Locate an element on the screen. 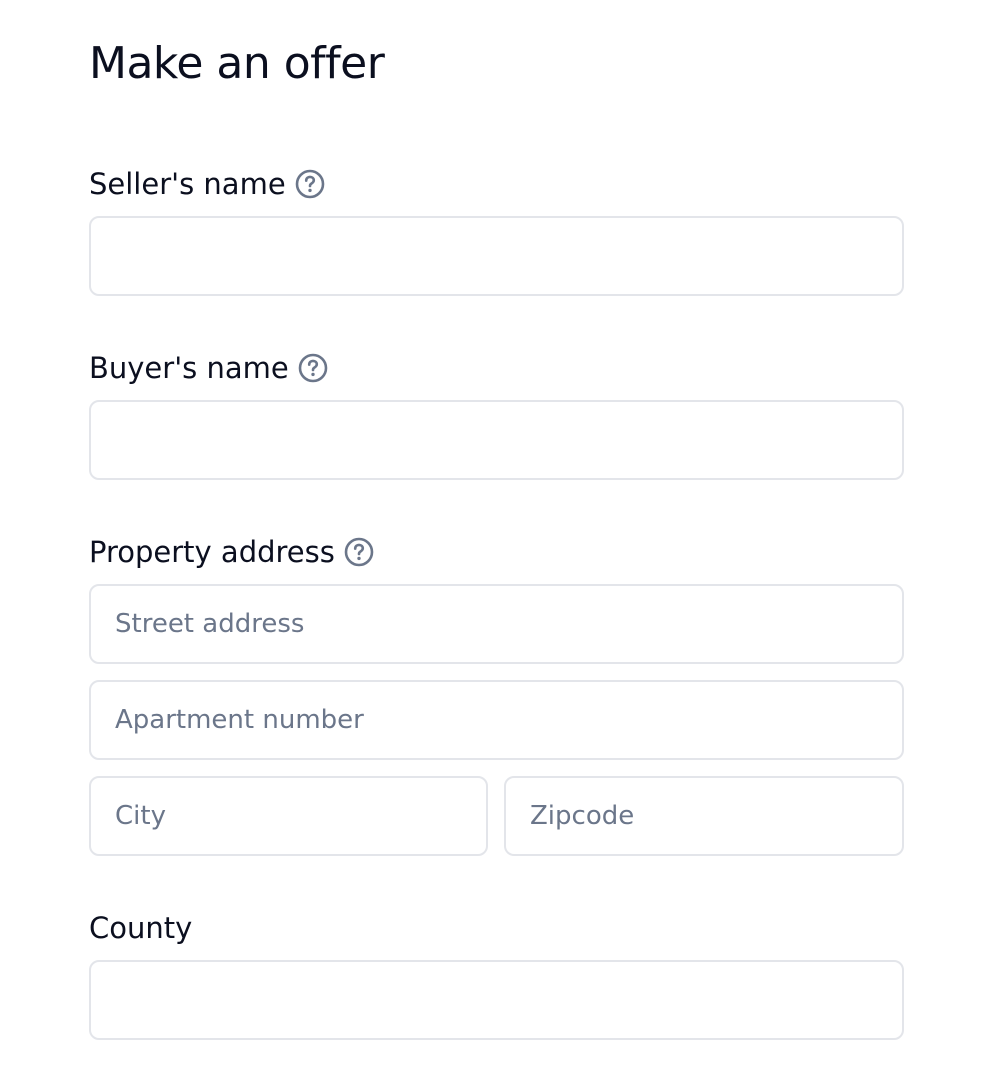 Image resolution: width=992 pixels, height=1074 pixels. property-address-label-row: Property address is located at coordinates (231, 552).